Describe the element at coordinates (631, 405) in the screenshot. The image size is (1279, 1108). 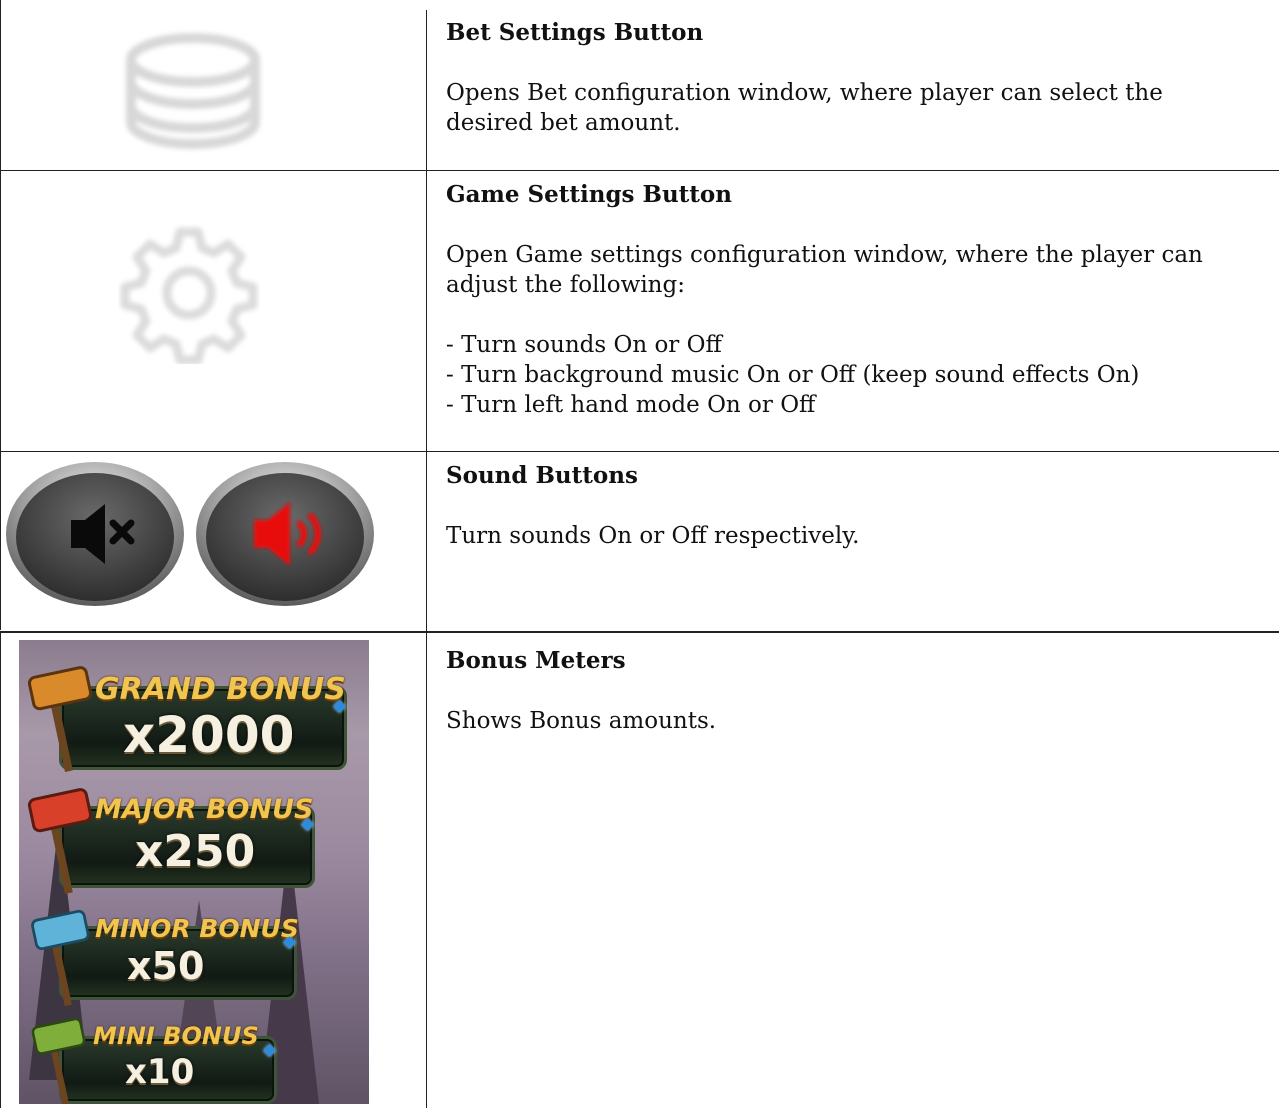
I see `game-settings-option: - Turn left hand mode On or Off` at that location.